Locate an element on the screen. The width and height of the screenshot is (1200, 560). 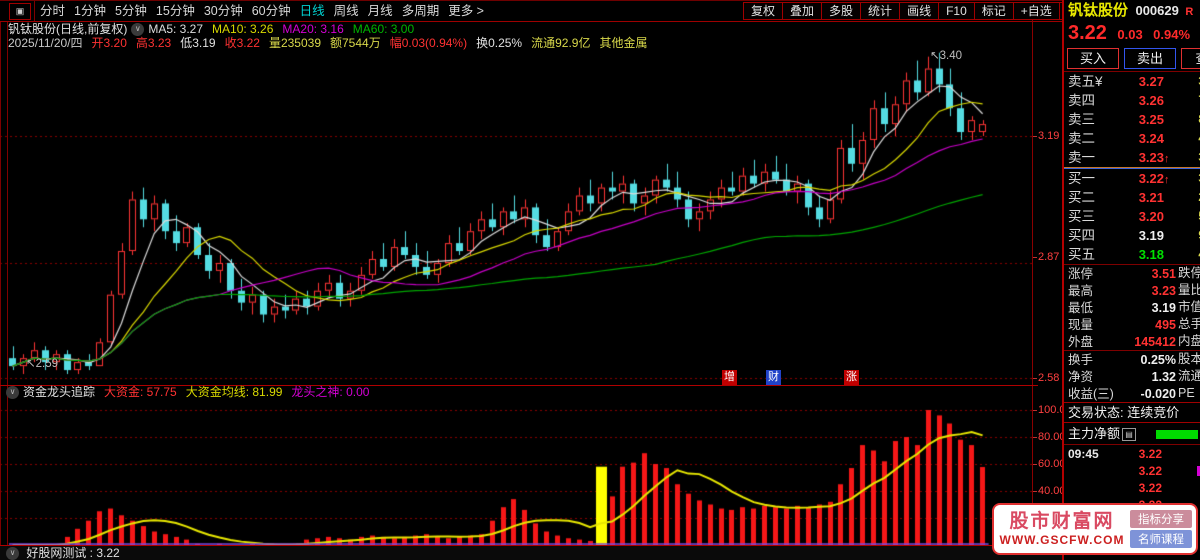
ma-token: MA5: 3.27 is located at coordinates (176, 29).